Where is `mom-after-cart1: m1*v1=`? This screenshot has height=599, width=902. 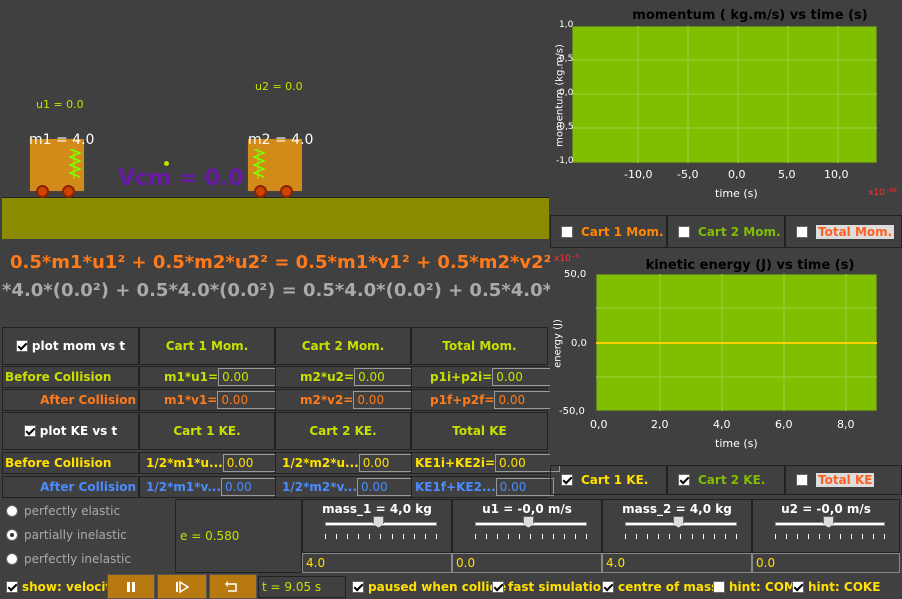 mom-after-cart1: m1*v1= is located at coordinates (211, 400).